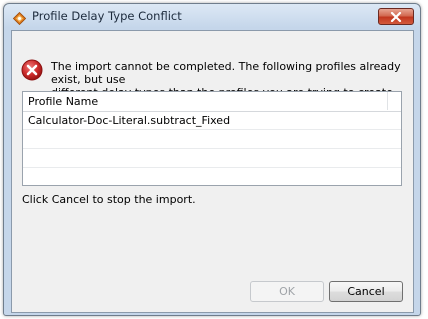 This screenshot has width=428, height=319. Describe the element at coordinates (107, 16) in the screenshot. I see `window-title: Profile Delay Type Conflict` at that location.